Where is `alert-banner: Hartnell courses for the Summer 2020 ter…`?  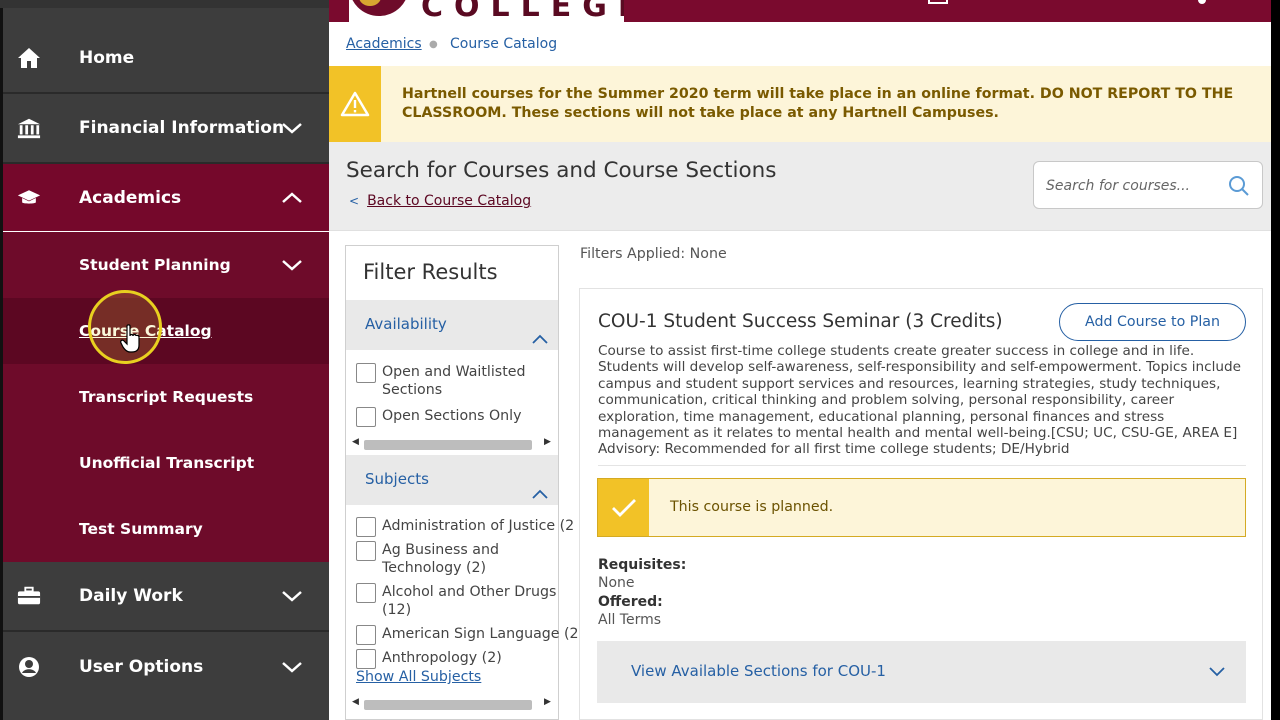
alert-banner: Hartnell courses for the Summer 2020 ter… is located at coordinates (800, 104).